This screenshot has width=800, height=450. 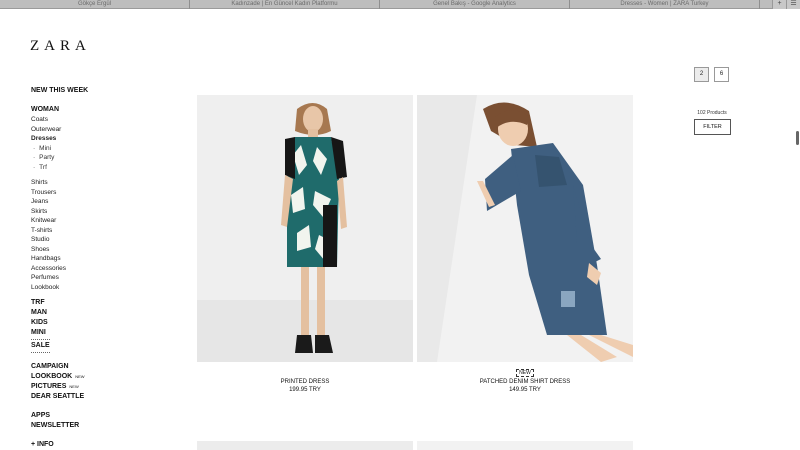 What do you see at coordinates (91, 221) in the screenshot?
I see `nav-knitwear: Knitwear` at bounding box center [91, 221].